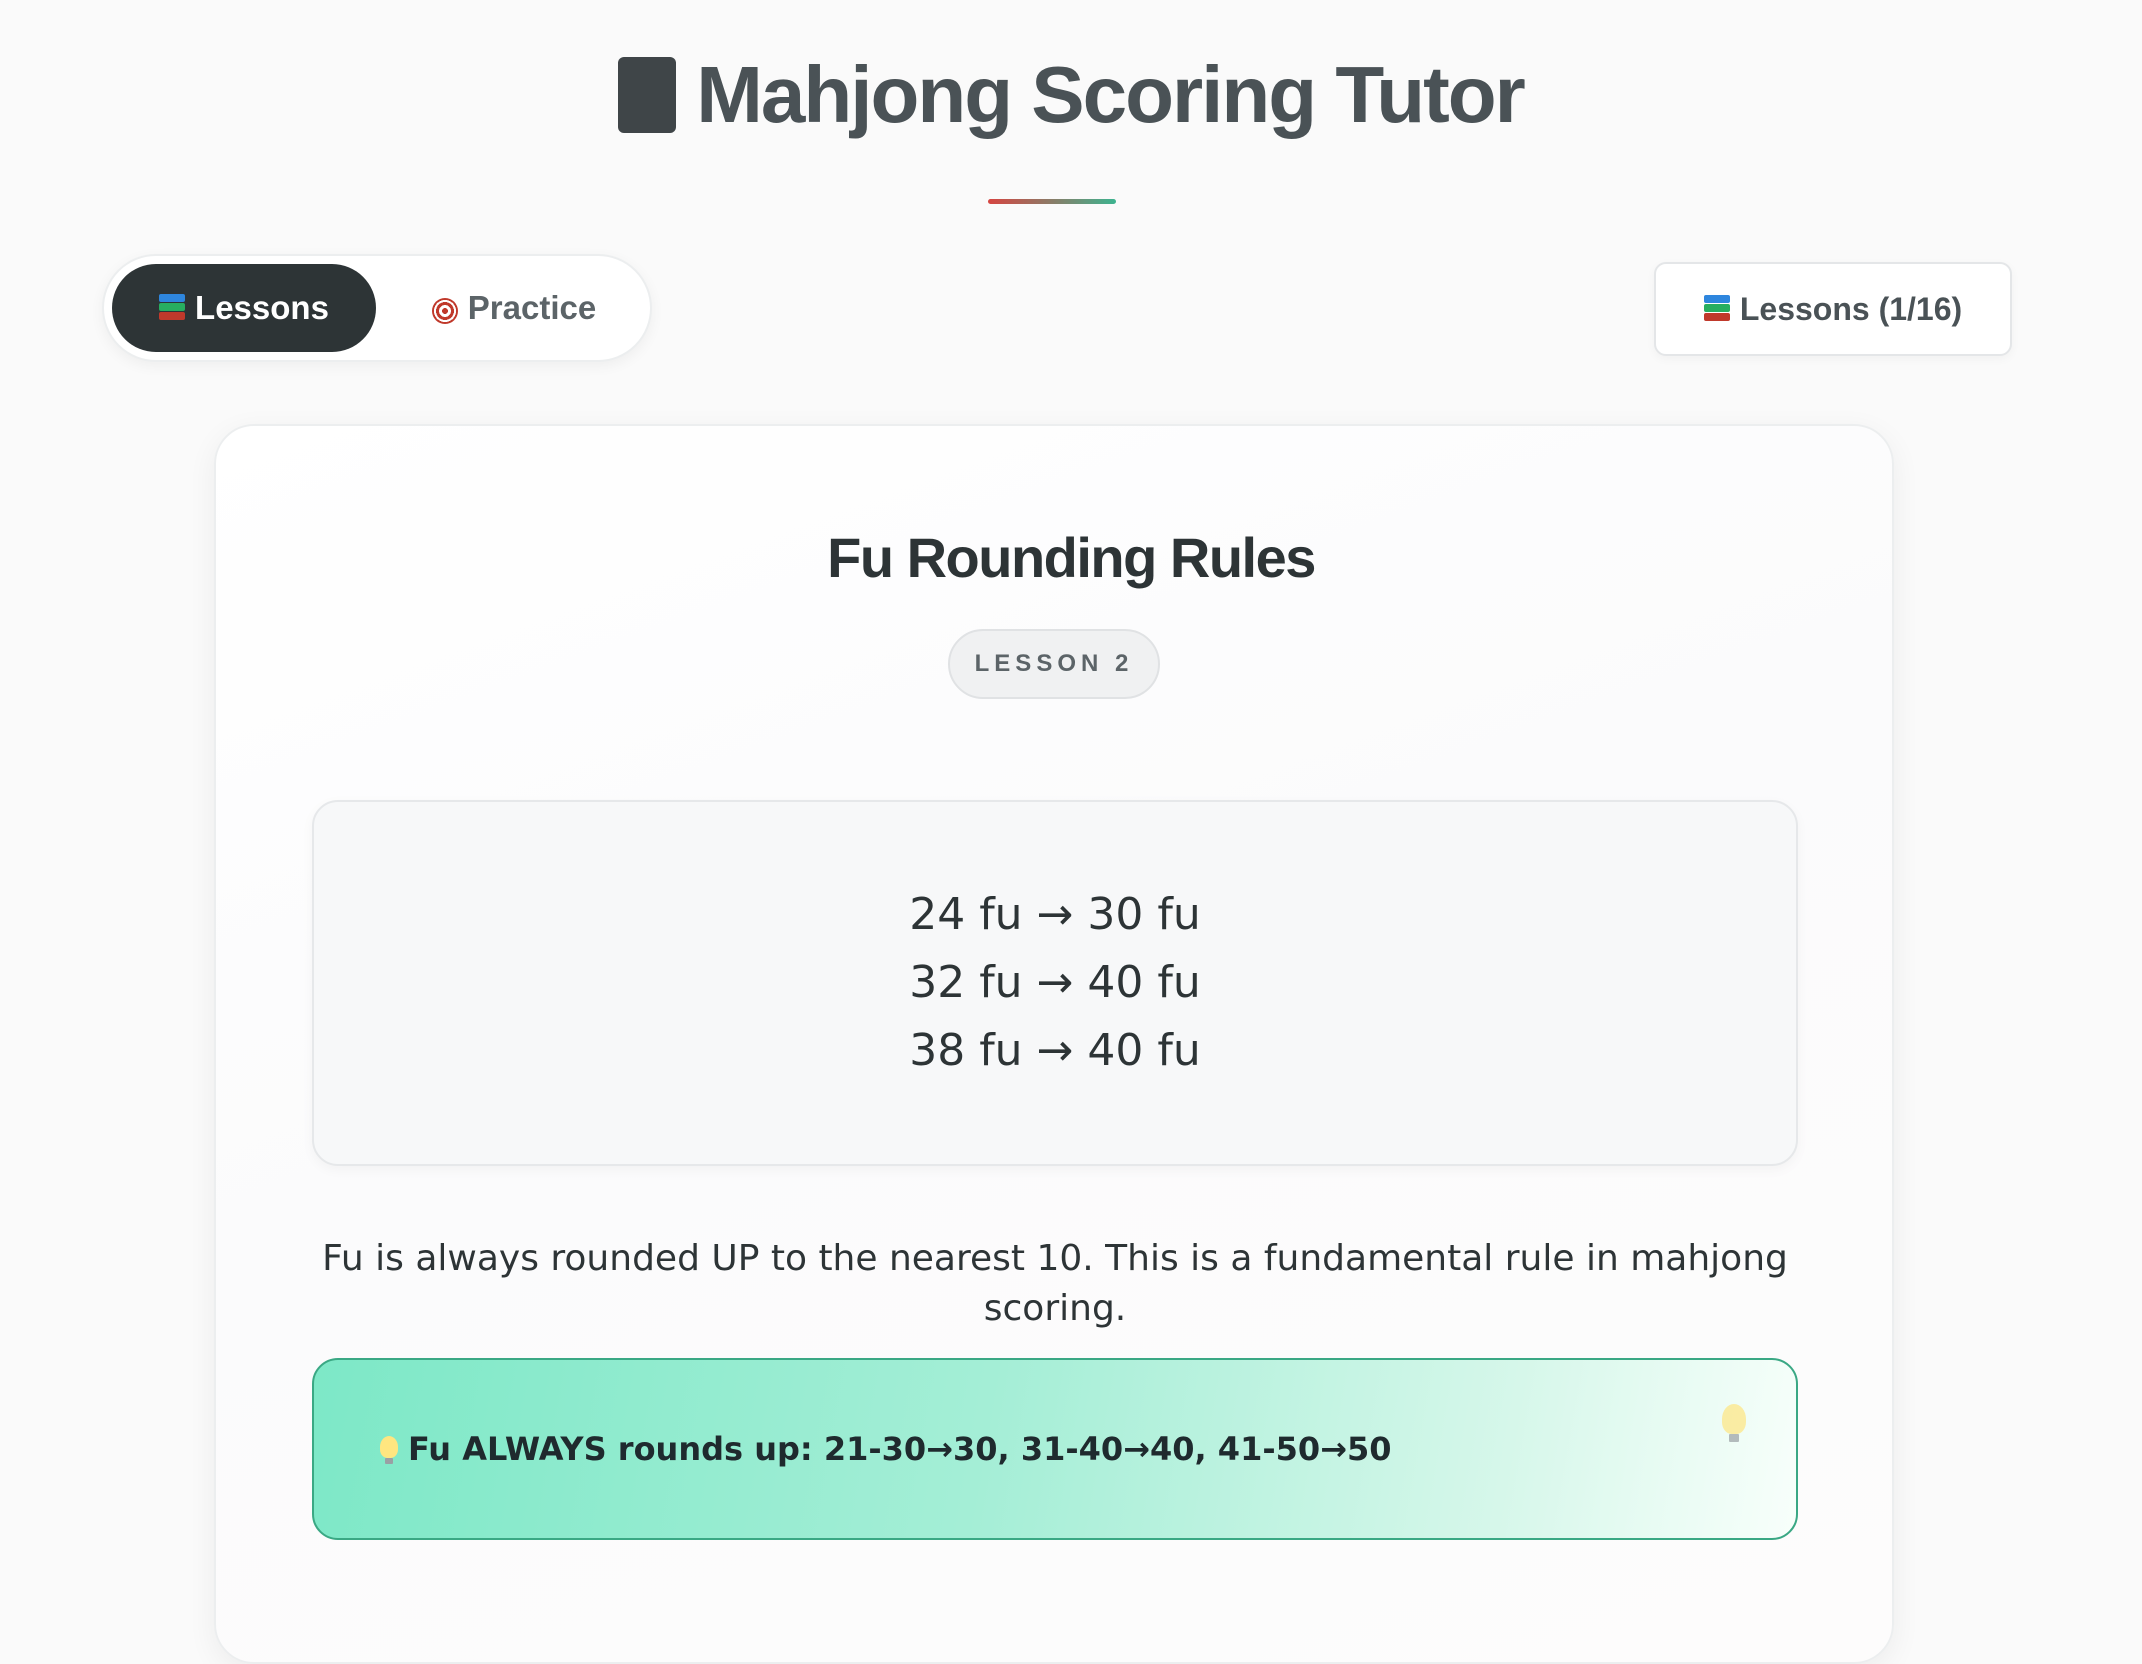  I want to click on tab-lessons: Lessons, so click(244, 308).